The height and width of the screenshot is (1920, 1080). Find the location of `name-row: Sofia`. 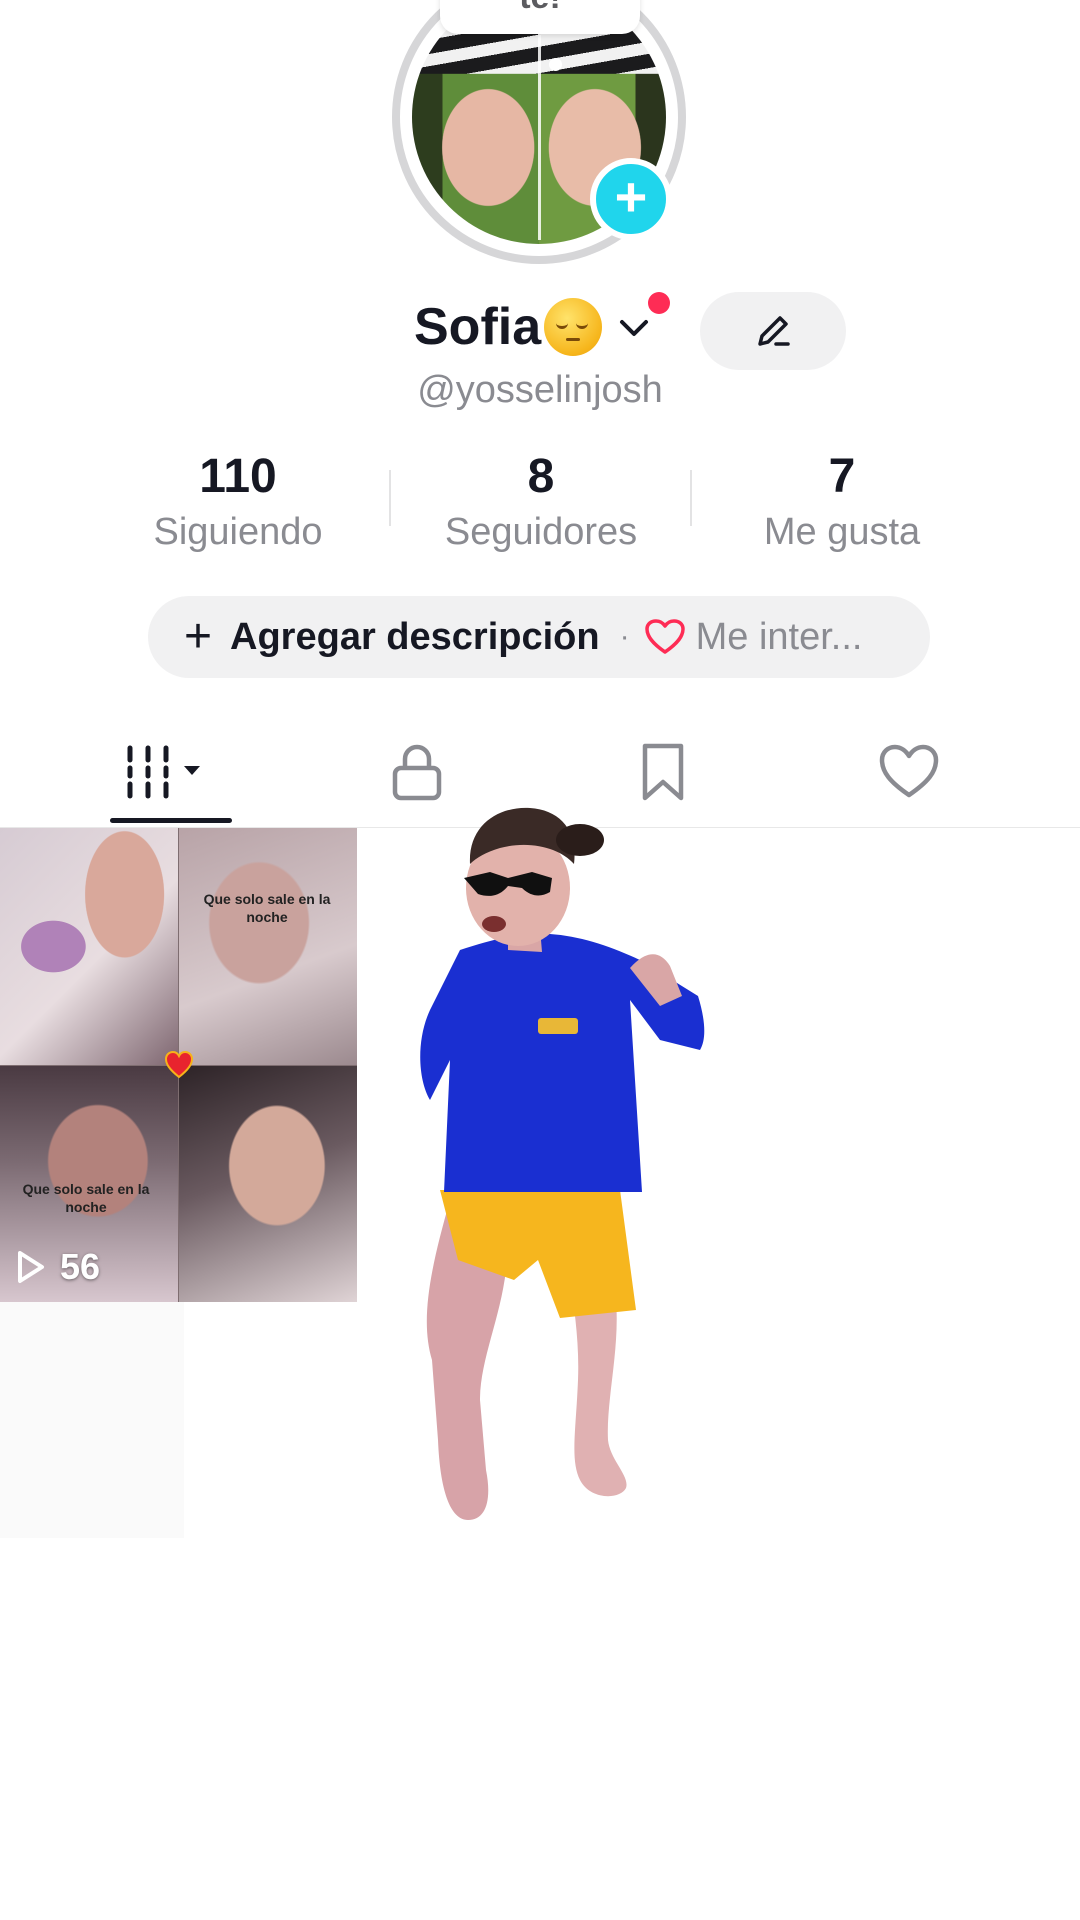

name-row: Sofia is located at coordinates (540, 331).